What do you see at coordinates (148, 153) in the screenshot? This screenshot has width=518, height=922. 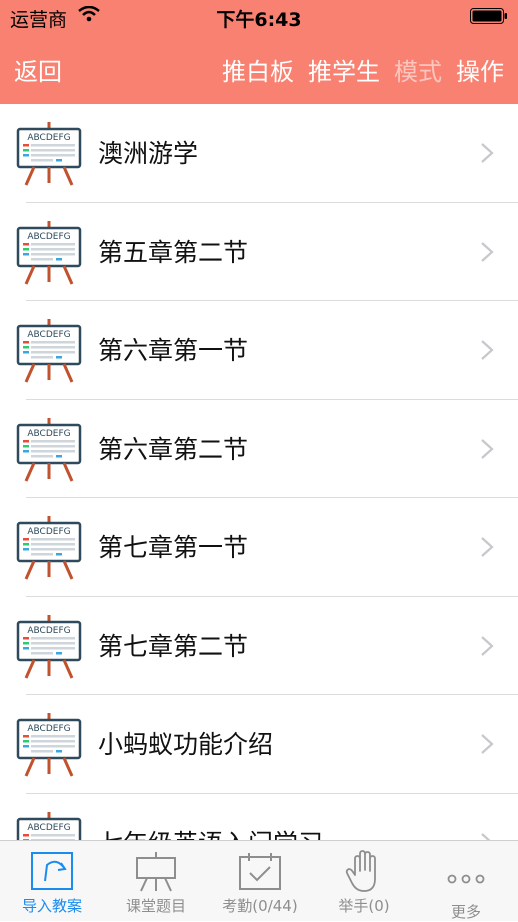 I see `lesson-title: 澳洲游学` at bounding box center [148, 153].